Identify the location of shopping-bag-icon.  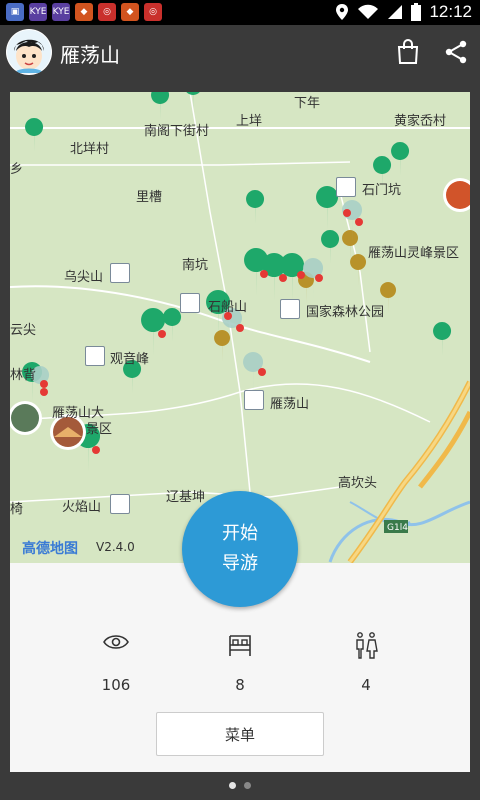
(408, 52).